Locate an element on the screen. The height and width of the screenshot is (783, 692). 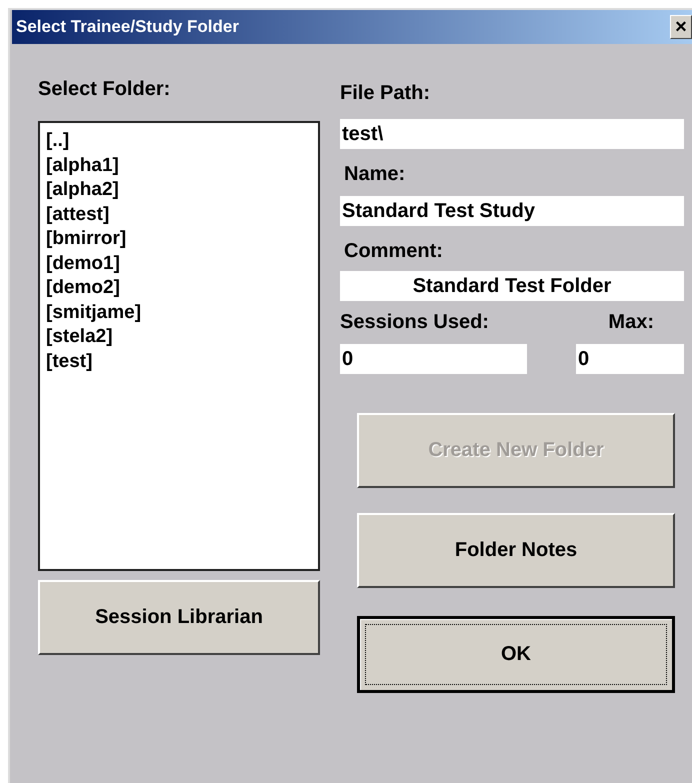
field-label: Name: is located at coordinates (375, 174).